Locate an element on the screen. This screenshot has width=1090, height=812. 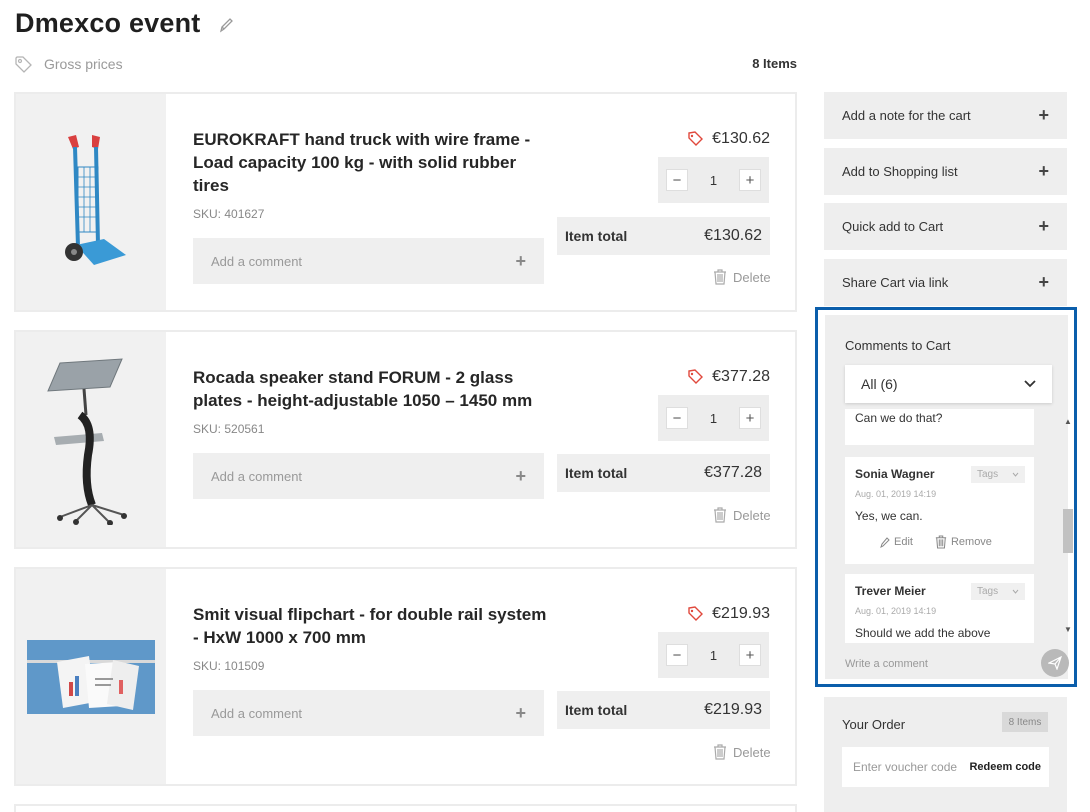
scroll-down-arrow-icon: ▼ is located at coordinates (1068, 629).